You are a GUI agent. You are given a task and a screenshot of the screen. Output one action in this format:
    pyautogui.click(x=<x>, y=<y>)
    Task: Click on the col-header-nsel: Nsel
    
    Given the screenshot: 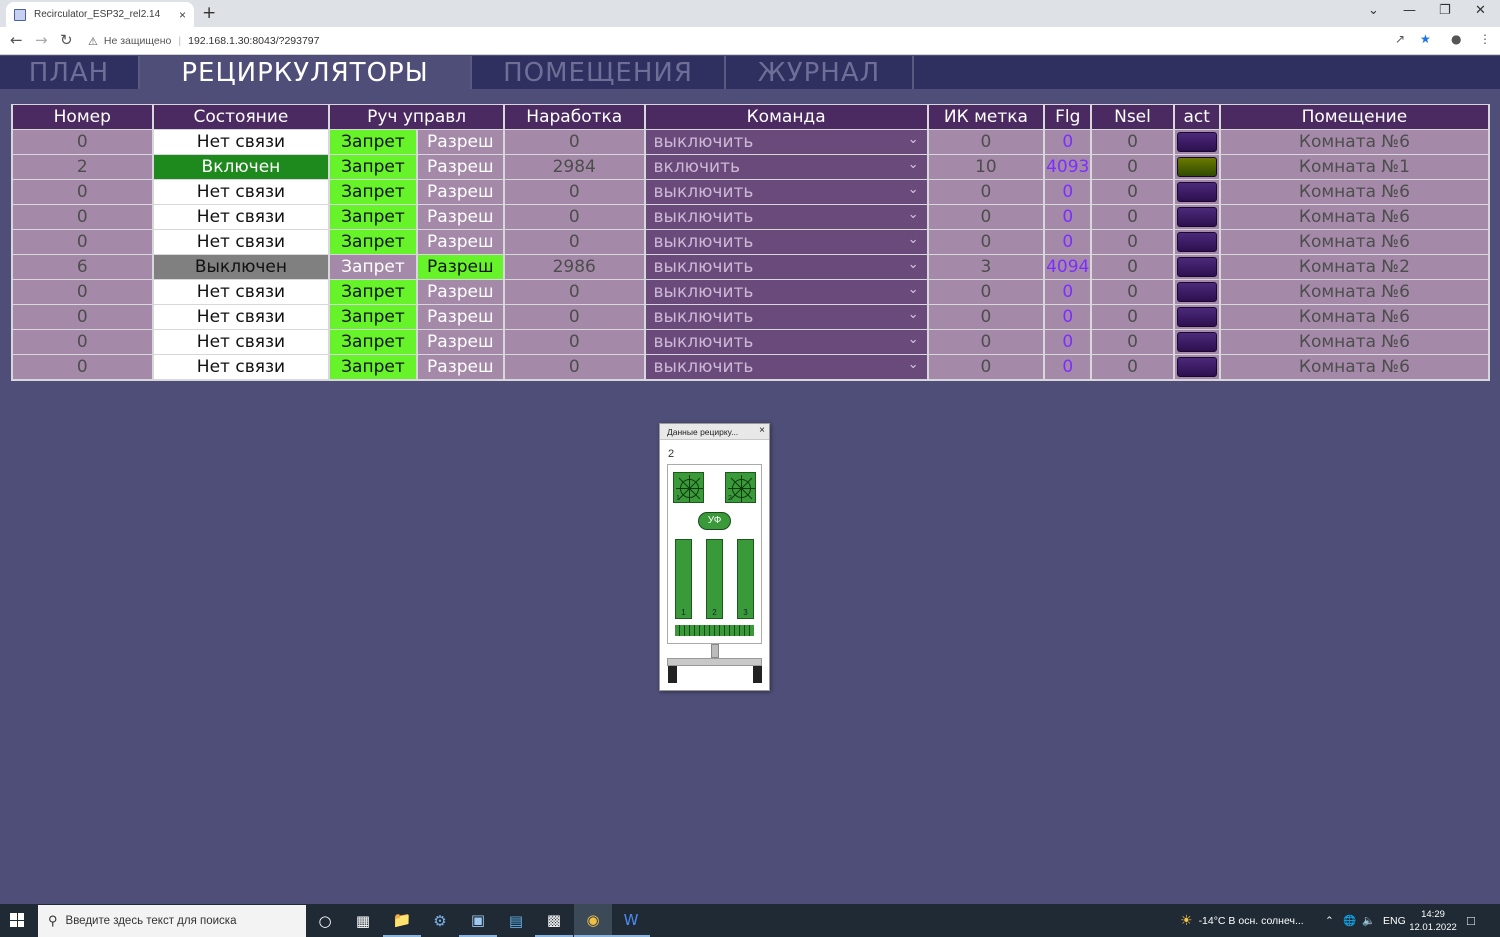 What is the action you would take?
    pyautogui.click(x=1132, y=117)
    